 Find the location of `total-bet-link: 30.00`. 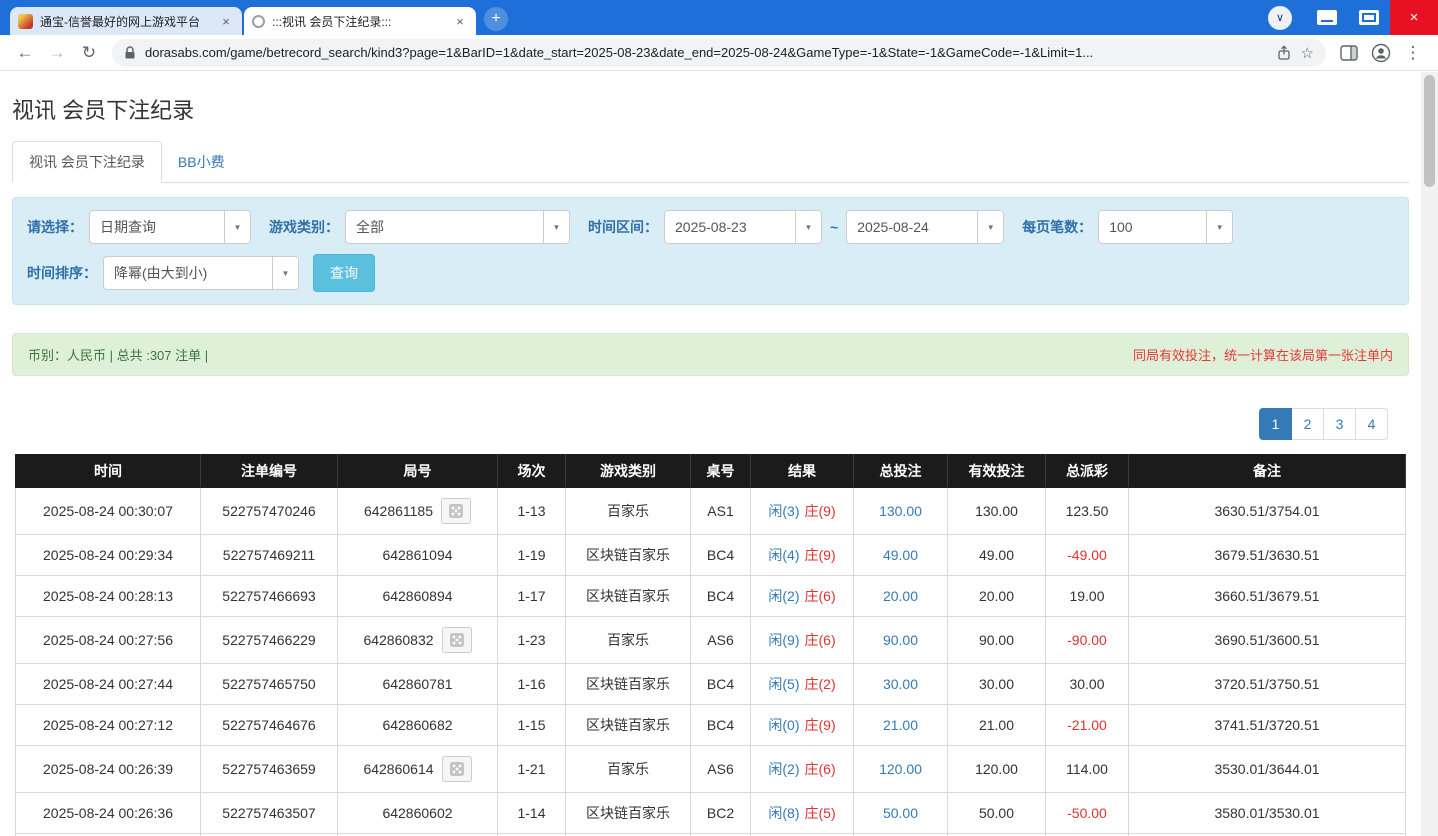

total-bet-link: 30.00 is located at coordinates (900, 684).